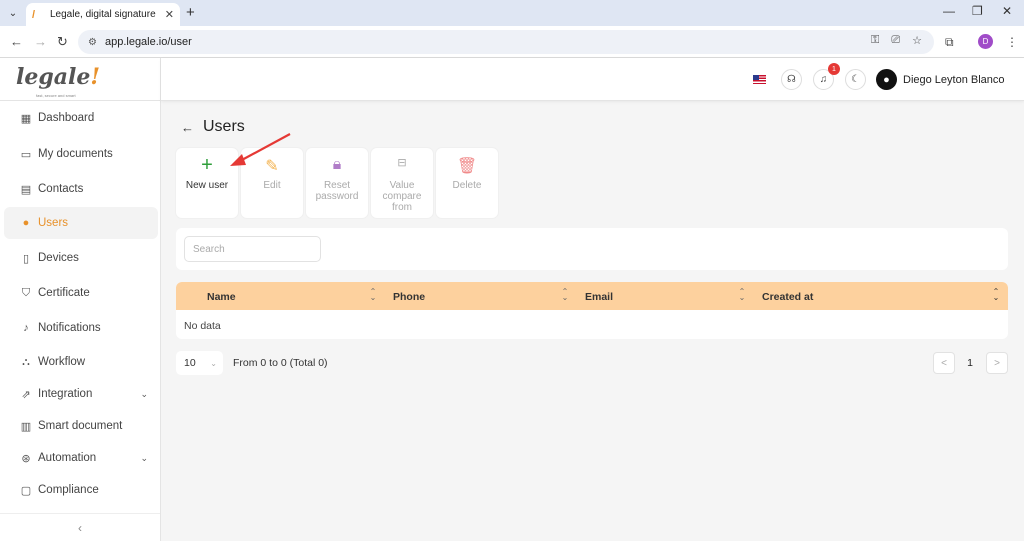 Image resolution: width=1024 pixels, height=541 pixels. What do you see at coordinates (81, 458) in the screenshot?
I see `sidebar-item-automation: ⊛ Automation ⌄` at bounding box center [81, 458].